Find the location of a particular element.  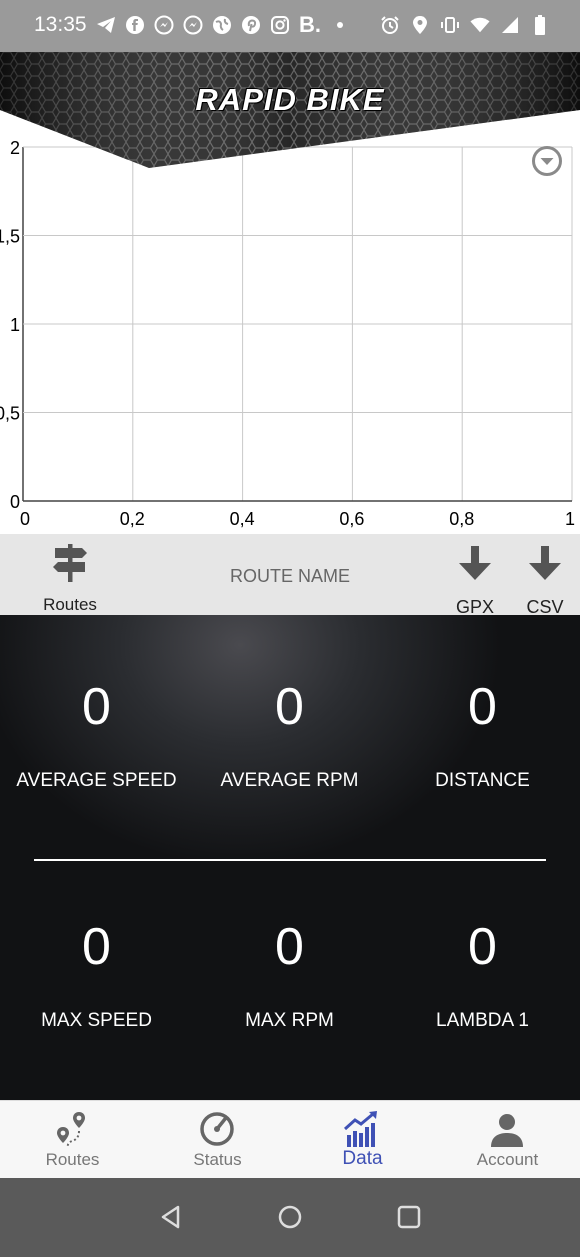

bottom-navigation: Routes Status Data Account is located at coordinates (290, 1139).